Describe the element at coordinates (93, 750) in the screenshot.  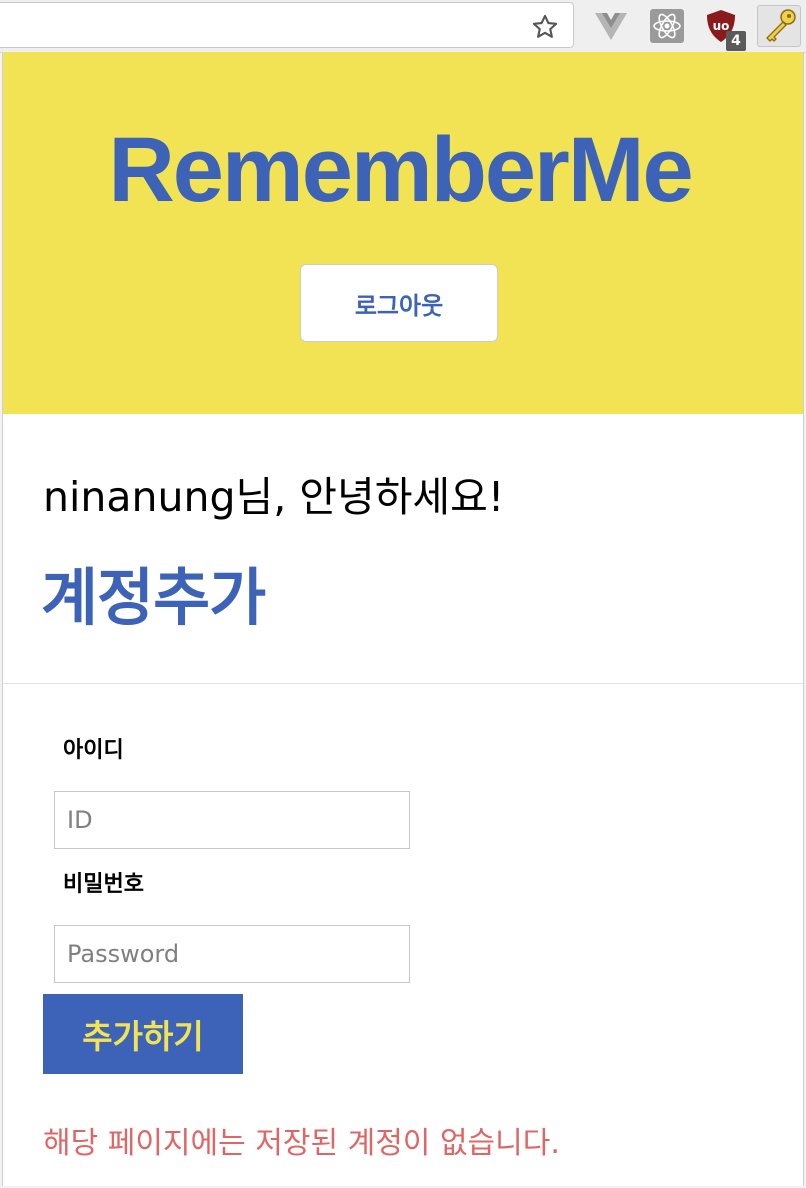
I see `id-label: 아이디` at that location.